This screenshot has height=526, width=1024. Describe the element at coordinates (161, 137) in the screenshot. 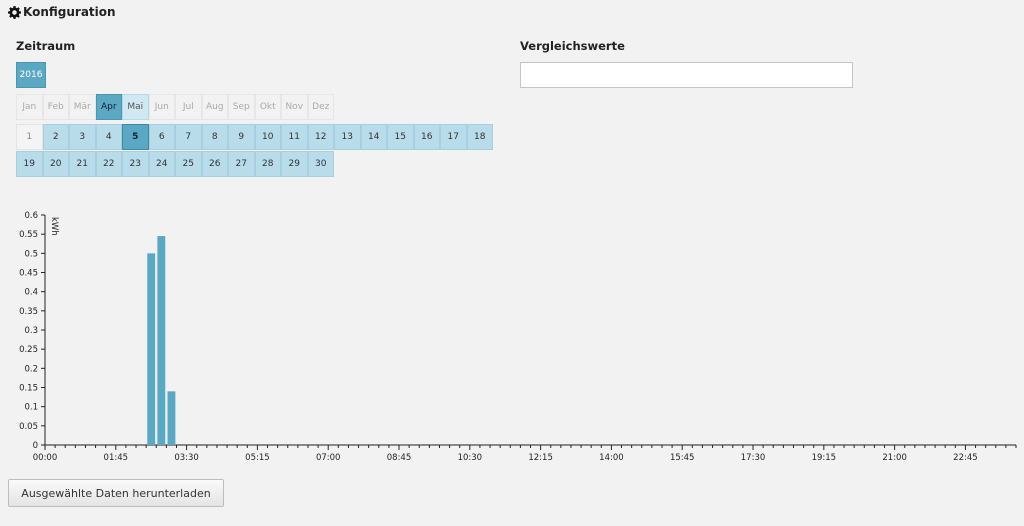

I see `day-6: 6` at that location.